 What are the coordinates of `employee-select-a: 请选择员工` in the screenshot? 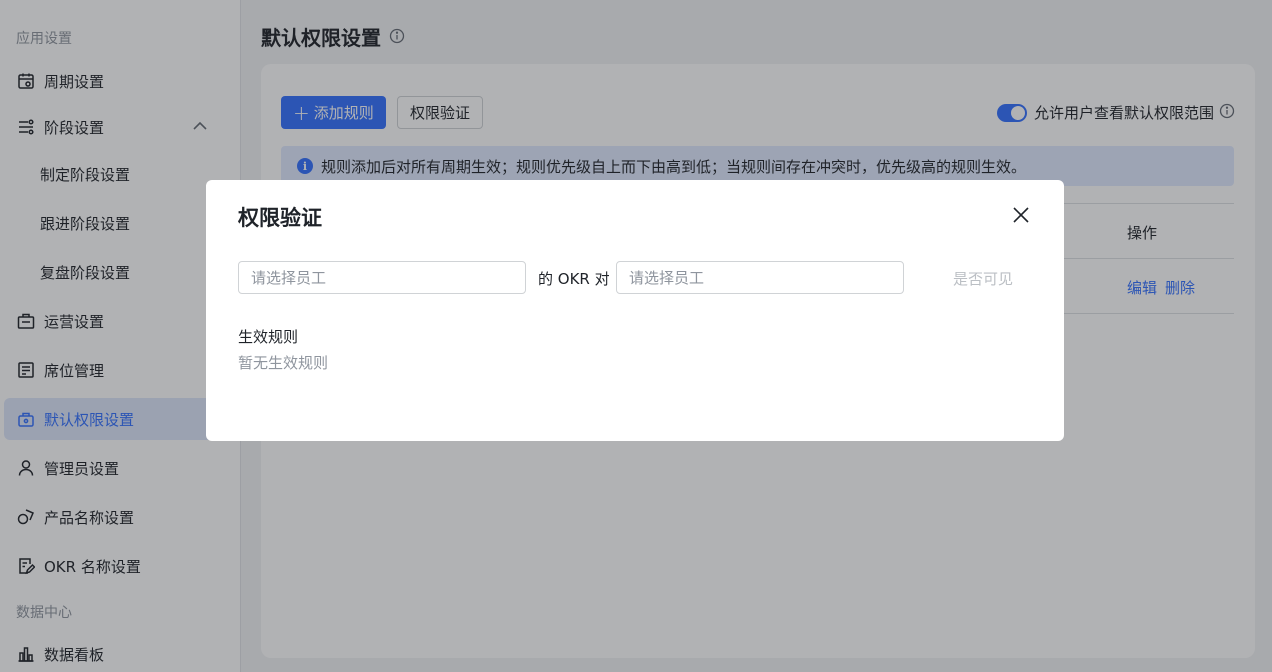 It's located at (382, 277).